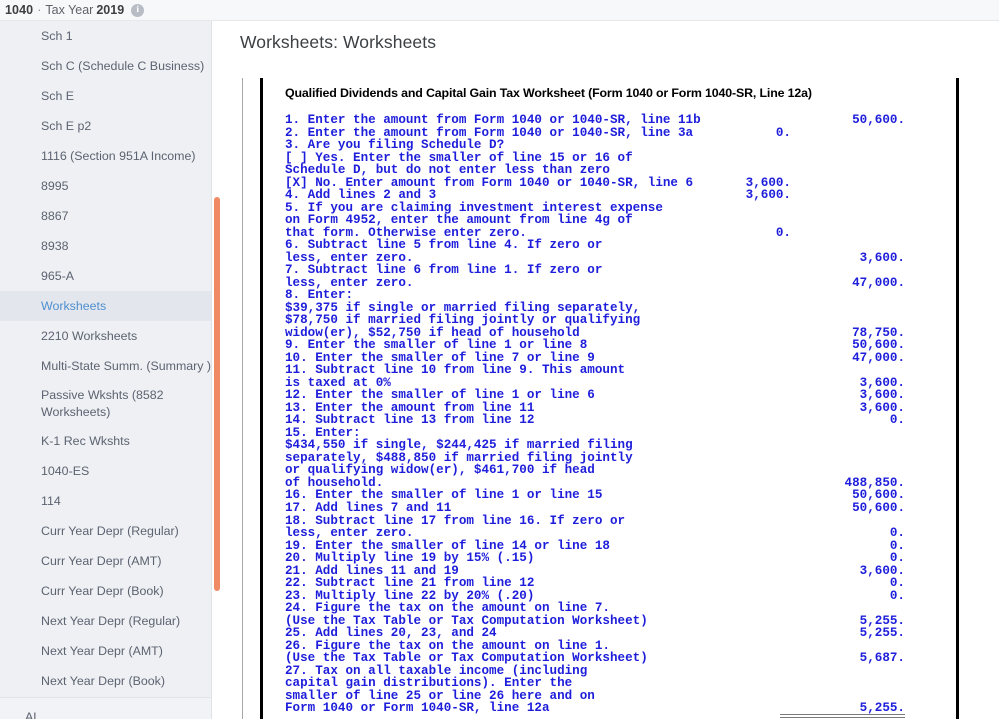  I want to click on worksheet-amount-col1: 3,600., so click(768, 195).